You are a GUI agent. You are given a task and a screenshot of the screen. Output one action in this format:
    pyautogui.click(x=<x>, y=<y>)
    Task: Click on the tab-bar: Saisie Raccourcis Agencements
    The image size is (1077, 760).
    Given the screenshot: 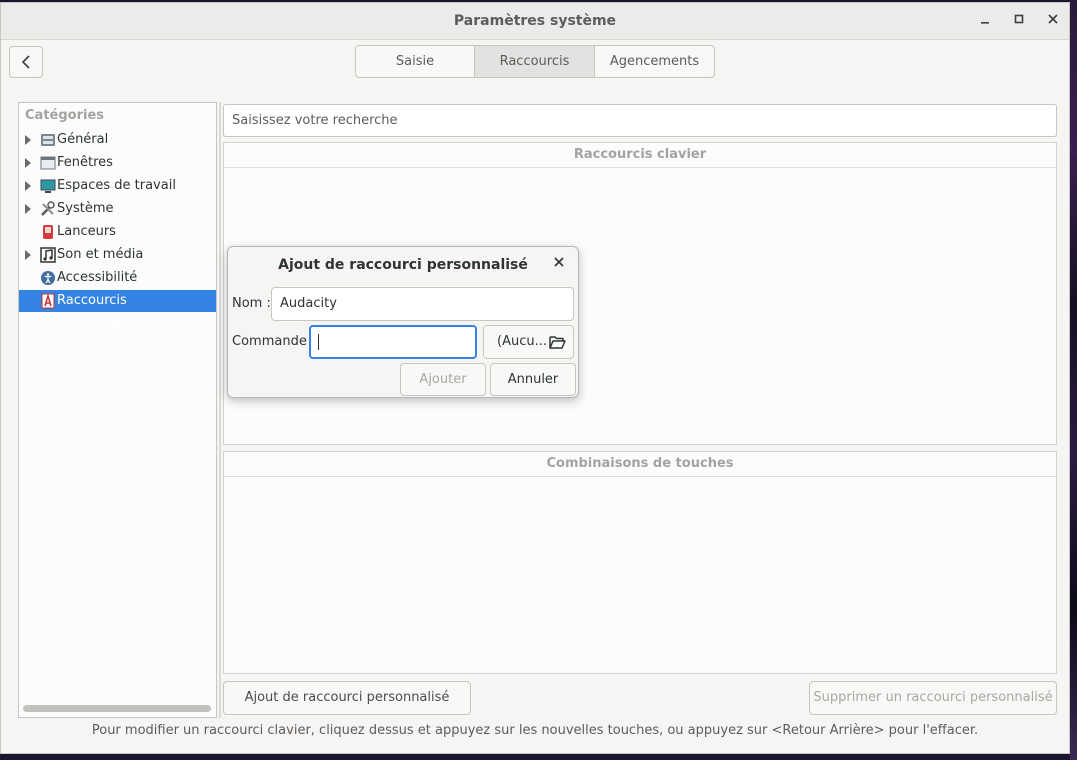 What is the action you would take?
    pyautogui.click(x=535, y=61)
    